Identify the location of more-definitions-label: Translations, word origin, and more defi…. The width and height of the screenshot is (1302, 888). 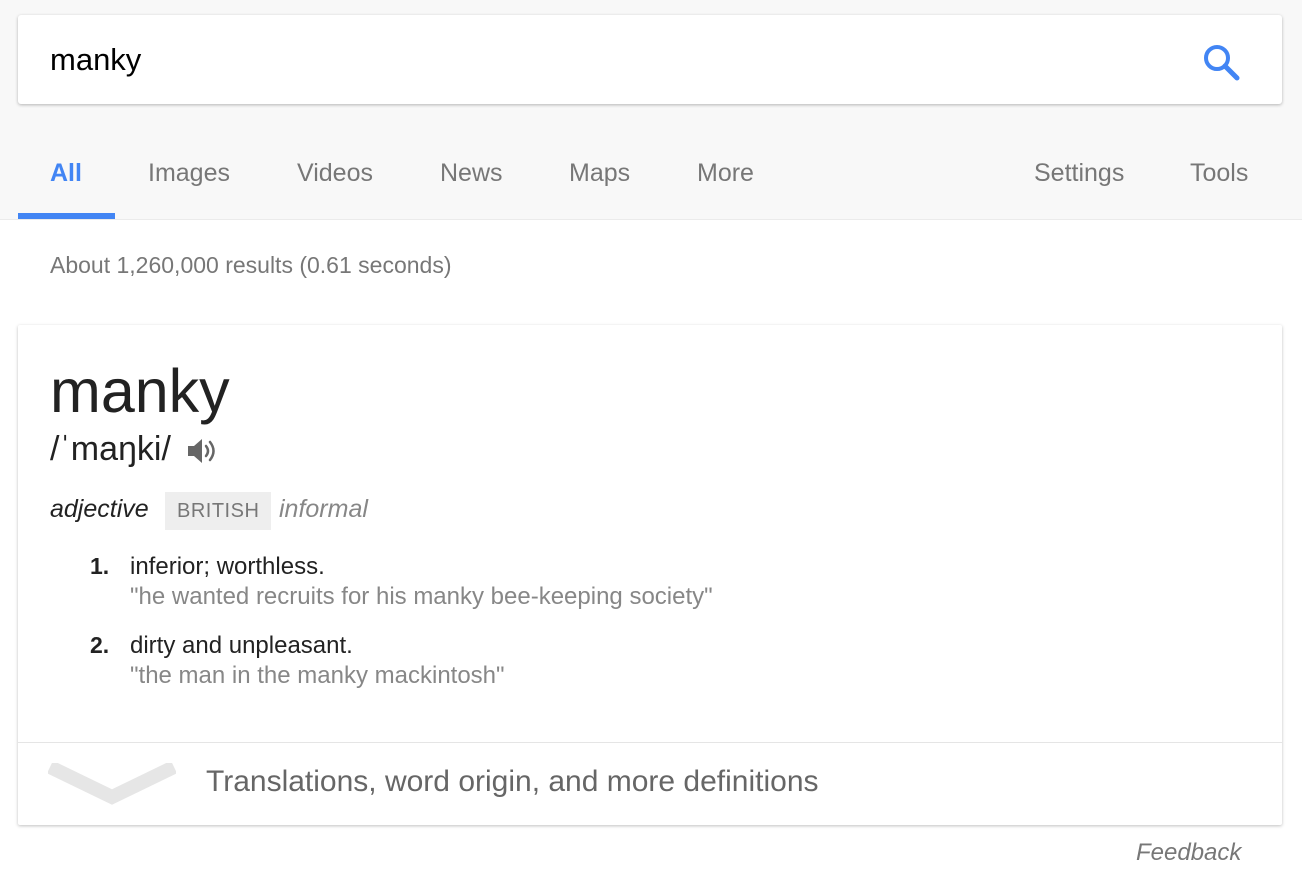
(512, 781).